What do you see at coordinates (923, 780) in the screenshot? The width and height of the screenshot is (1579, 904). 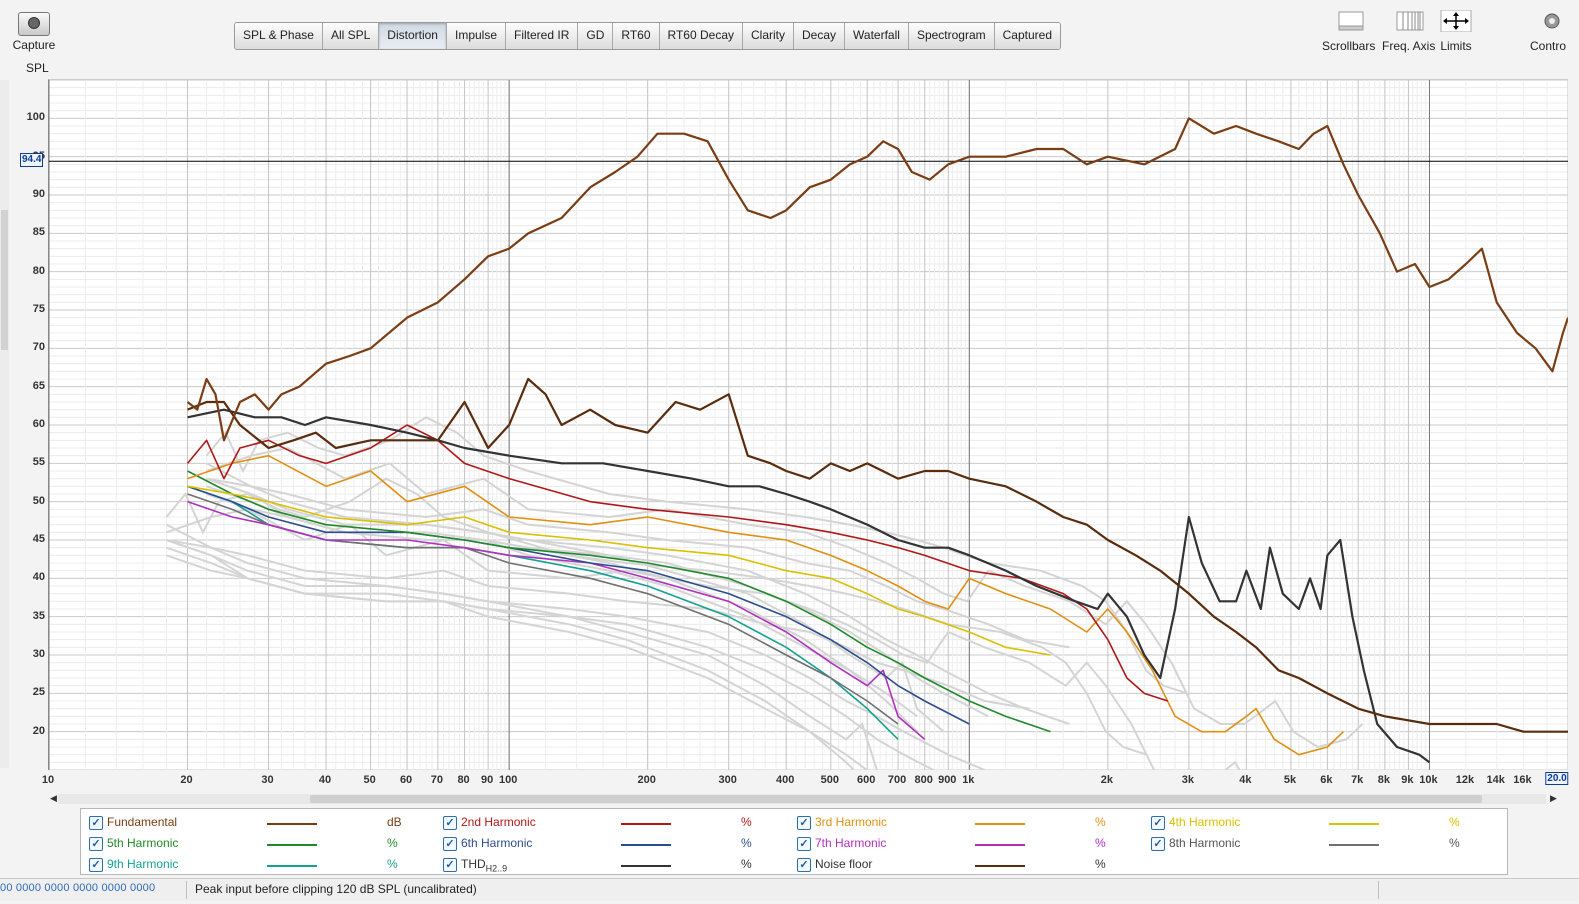 I see `x-tick-label: 800` at bounding box center [923, 780].